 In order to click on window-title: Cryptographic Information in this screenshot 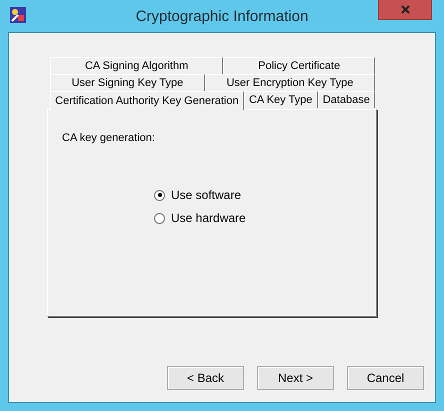, I will do `click(222, 16)`.